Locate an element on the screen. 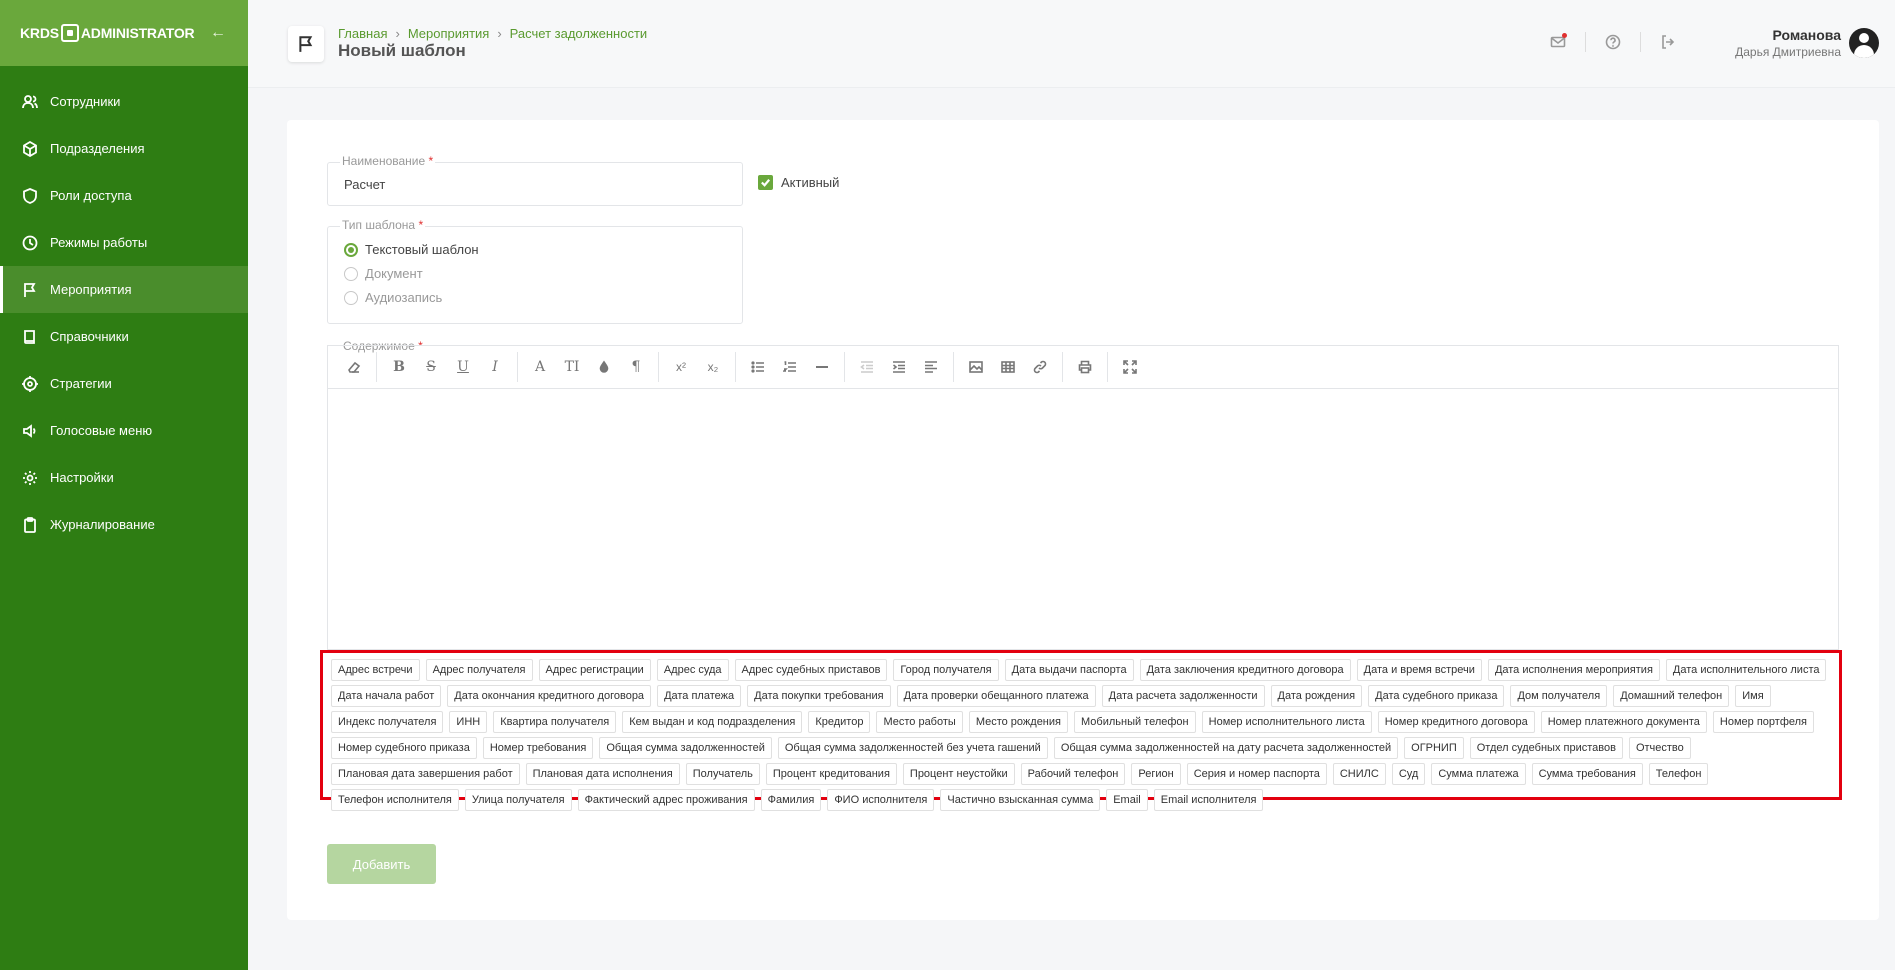 This screenshot has width=1895, height=970. sidebar-item-references: Справочники is located at coordinates (124, 336).